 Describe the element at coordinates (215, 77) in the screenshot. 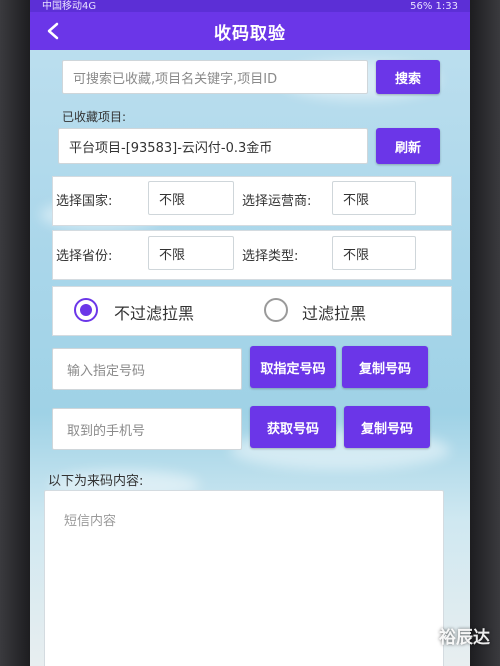

I see `search-input: 可搜索已收藏,项目名关键字,项目ID` at that location.